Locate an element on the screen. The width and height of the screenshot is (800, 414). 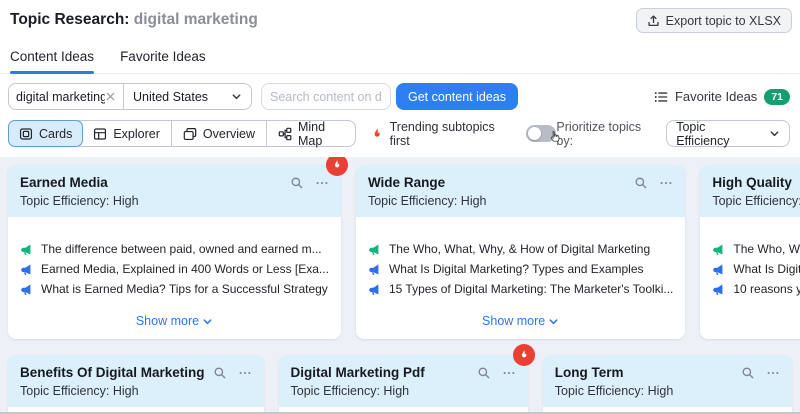
view-mindmap-button: Mind Map is located at coordinates (311, 133).